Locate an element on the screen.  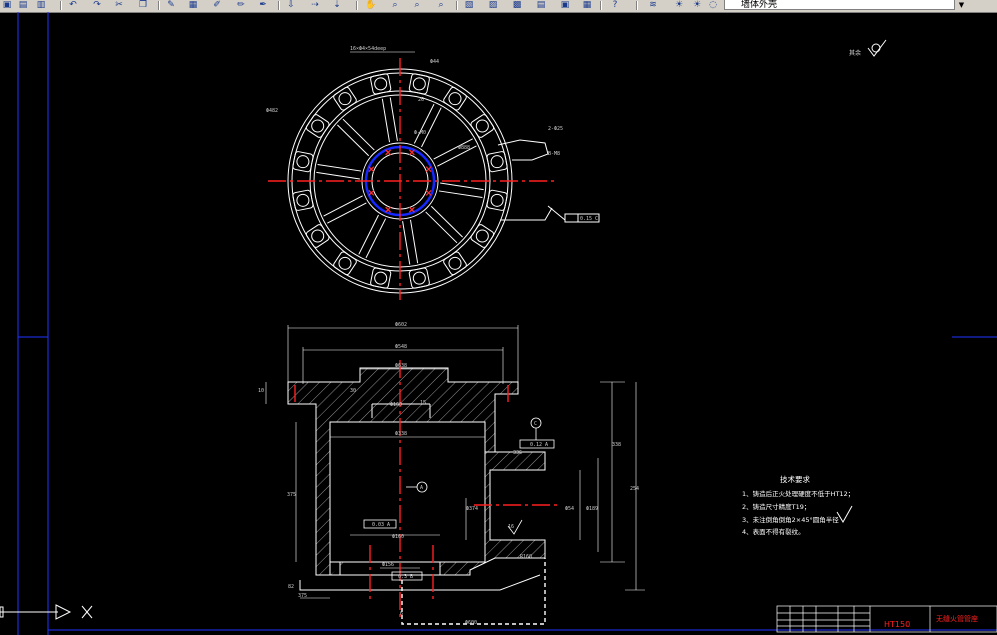
dim-s-16: 336 is located at coordinates (517, 453).